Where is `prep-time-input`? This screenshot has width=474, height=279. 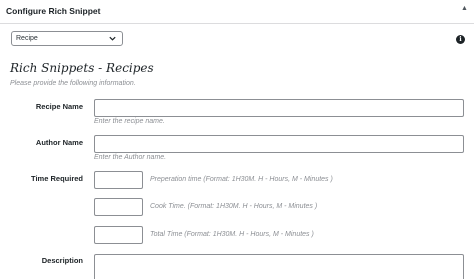 prep-time-input is located at coordinates (118, 180).